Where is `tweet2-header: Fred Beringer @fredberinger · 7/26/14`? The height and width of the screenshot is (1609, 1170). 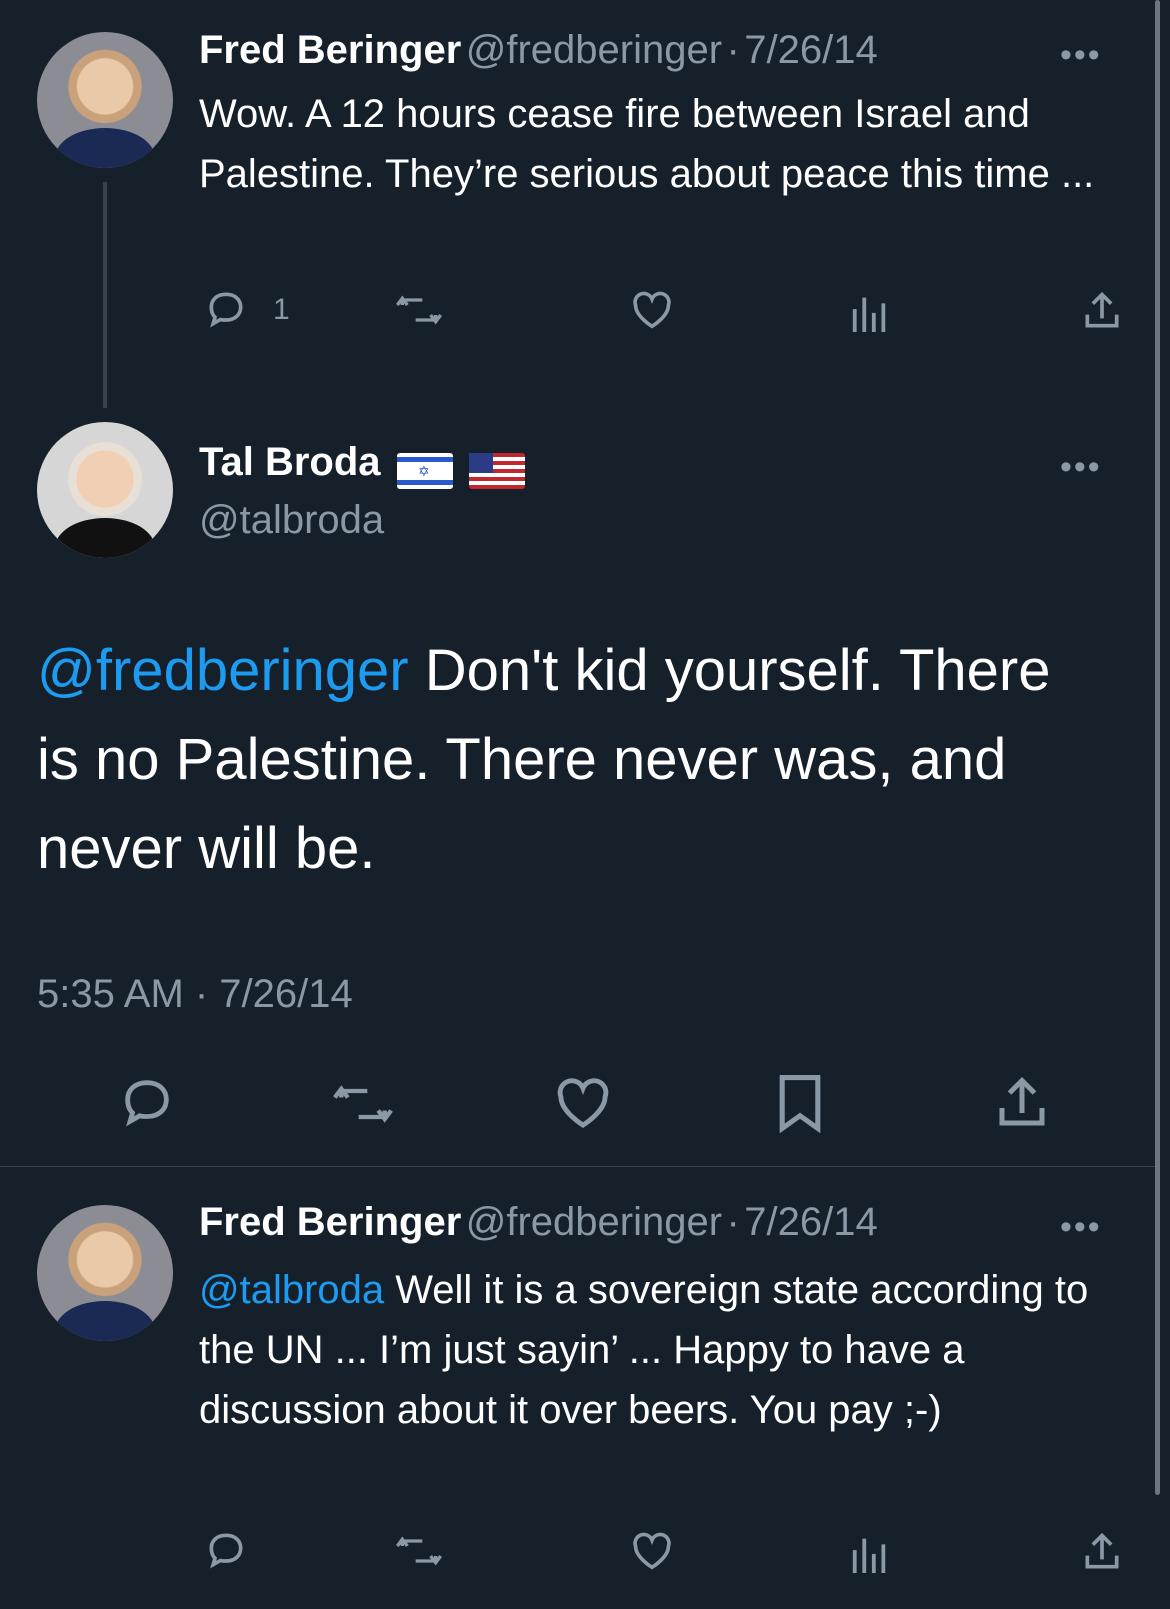
tweet2-header: Fred Beringer @fredberinger · 7/26/14 is located at coordinates (538, 1222).